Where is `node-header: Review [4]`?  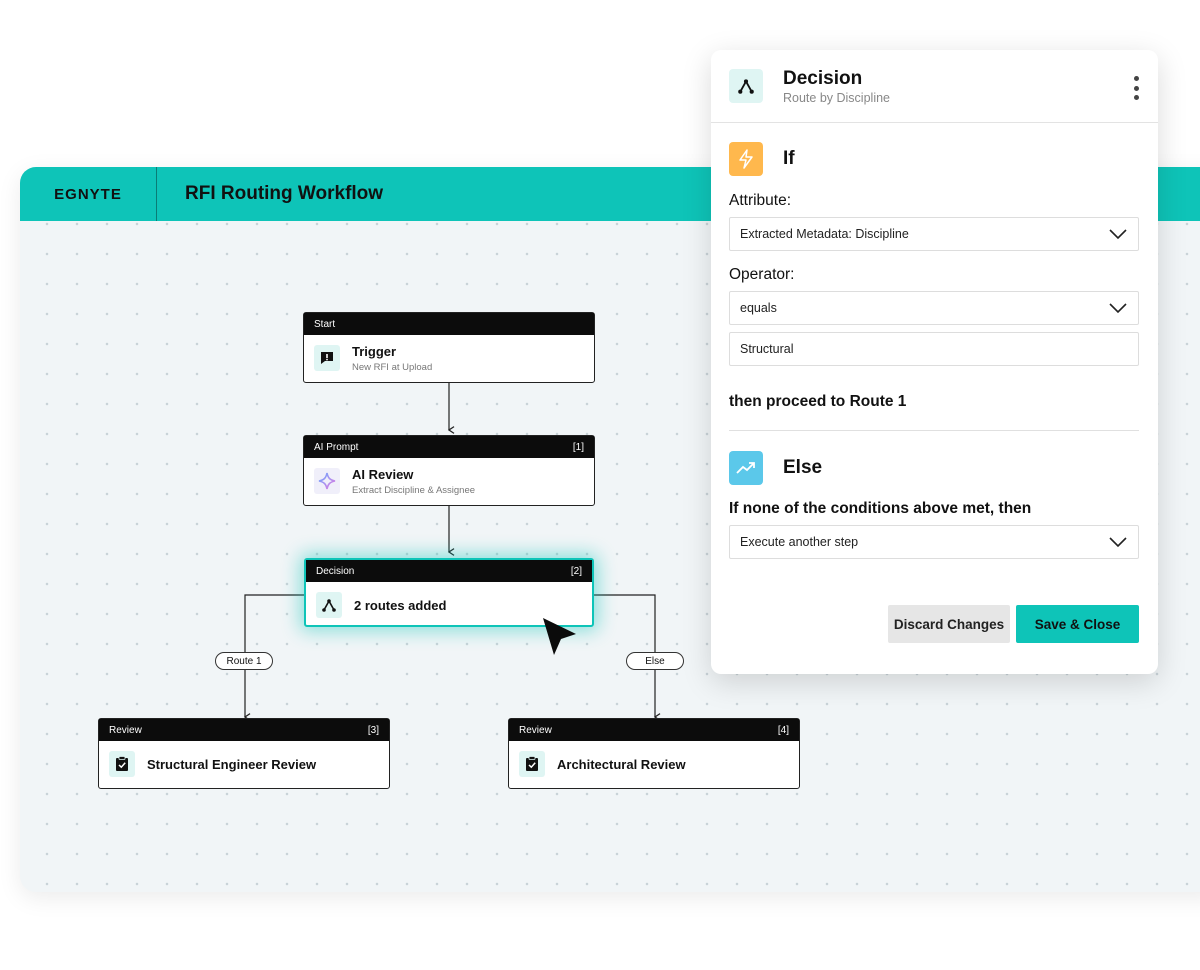 node-header: Review [4] is located at coordinates (654, 730).